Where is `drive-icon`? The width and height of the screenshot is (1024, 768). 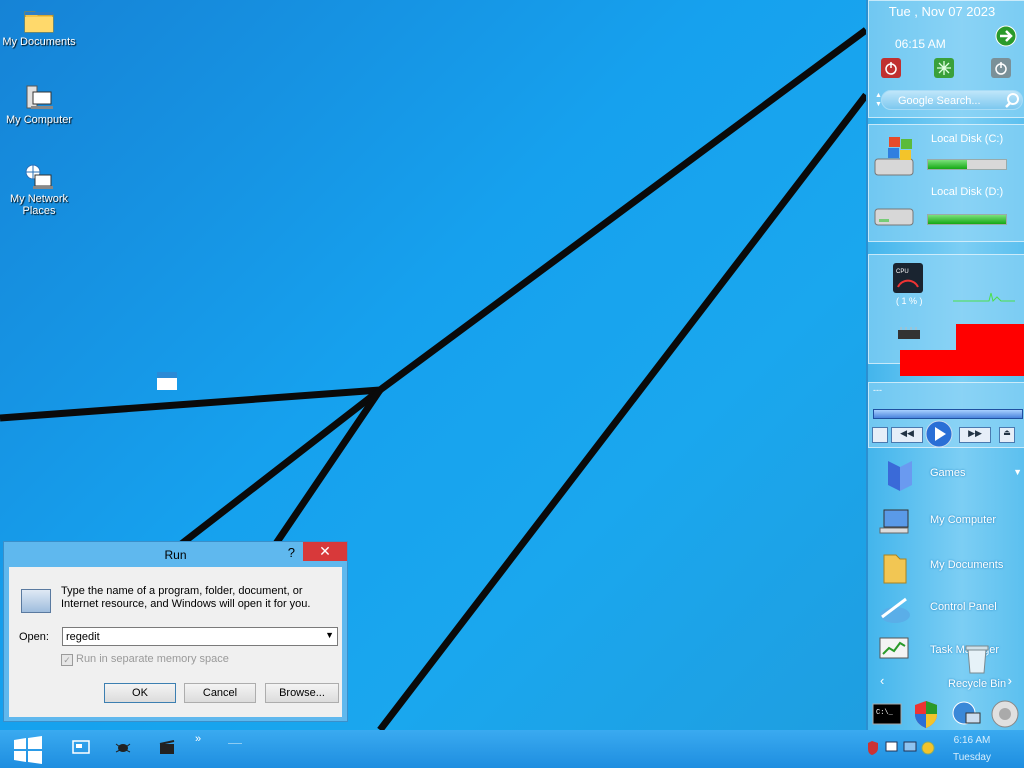 drive-icon is located at coordinates (894, 217).